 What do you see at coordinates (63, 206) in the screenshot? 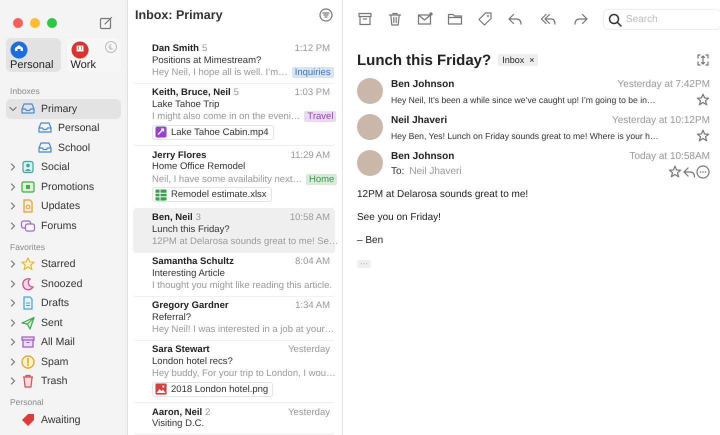
I see `sidebar-item: Updates` at bounding box center [63, 206].